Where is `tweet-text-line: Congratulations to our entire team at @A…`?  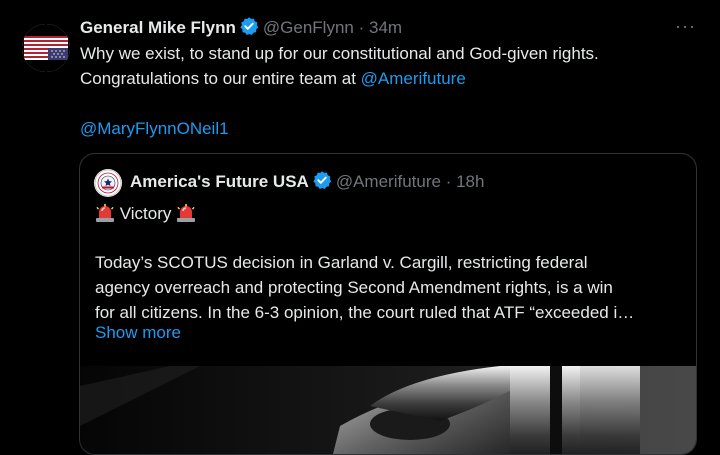 tweet-text-line: Congratulations to our entire team at @A… is located at coordinates (390, 78).